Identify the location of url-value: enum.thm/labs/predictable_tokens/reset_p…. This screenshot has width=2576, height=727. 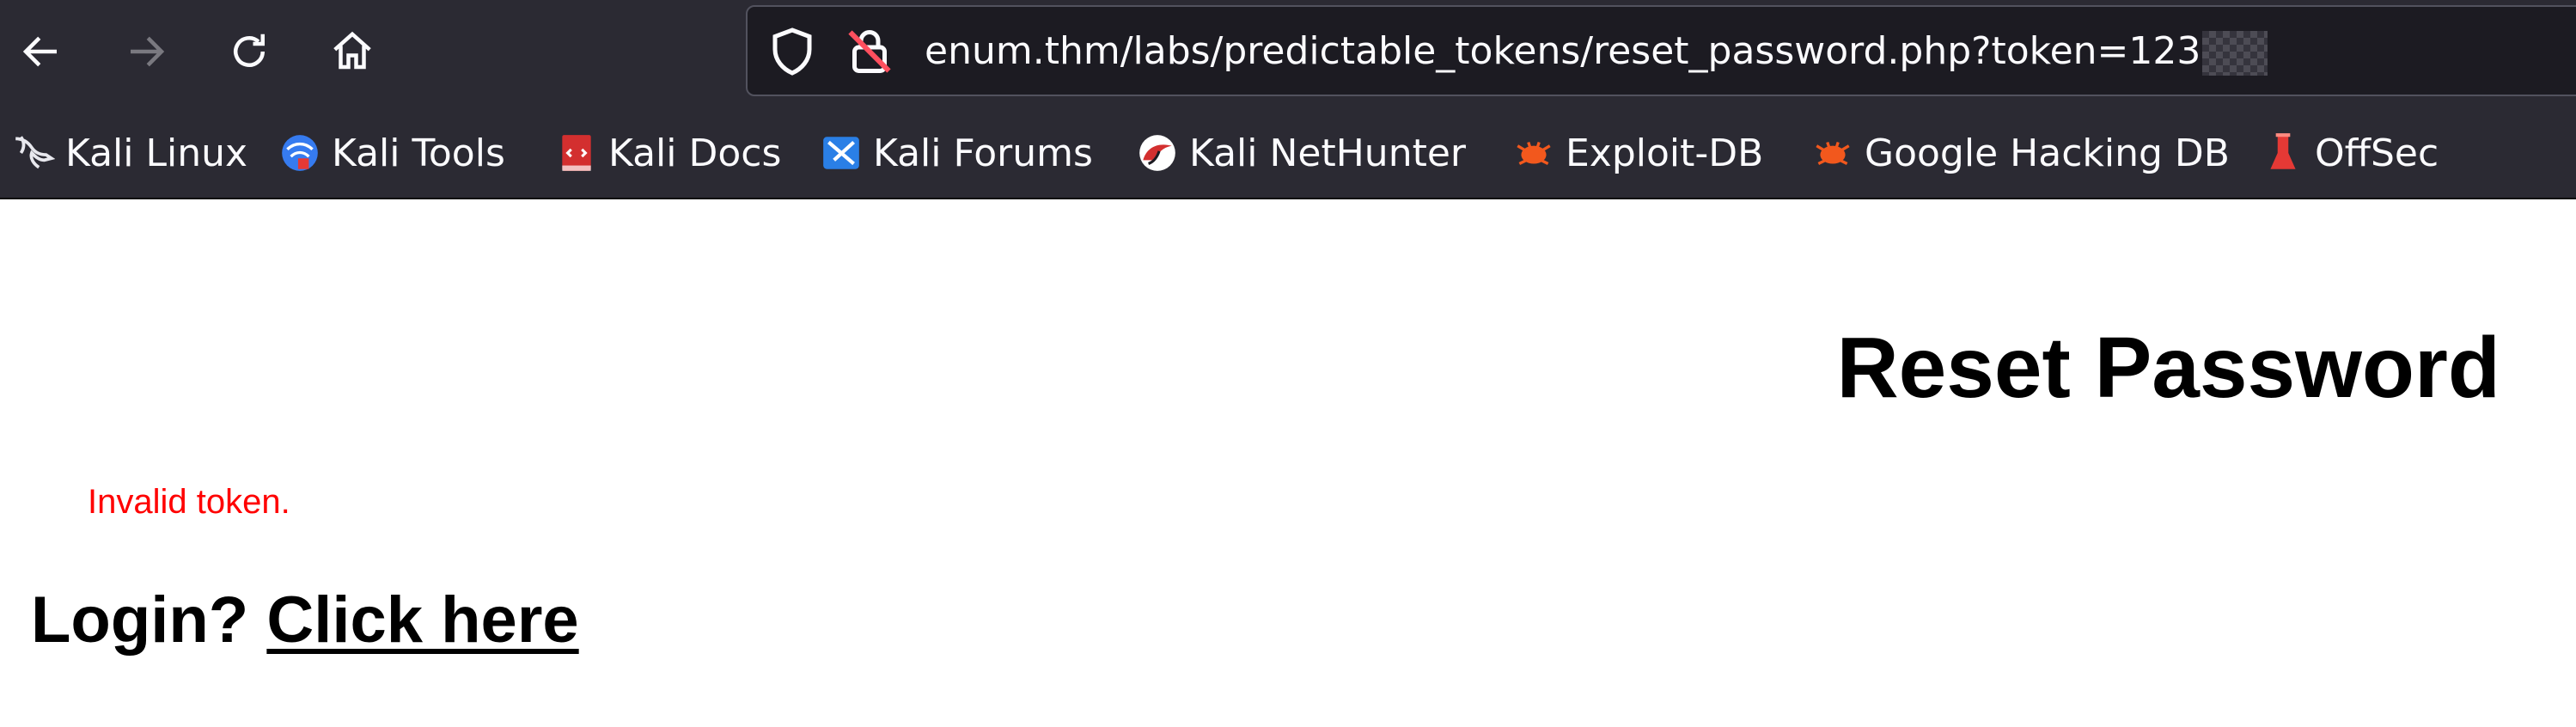
(1563, 51).